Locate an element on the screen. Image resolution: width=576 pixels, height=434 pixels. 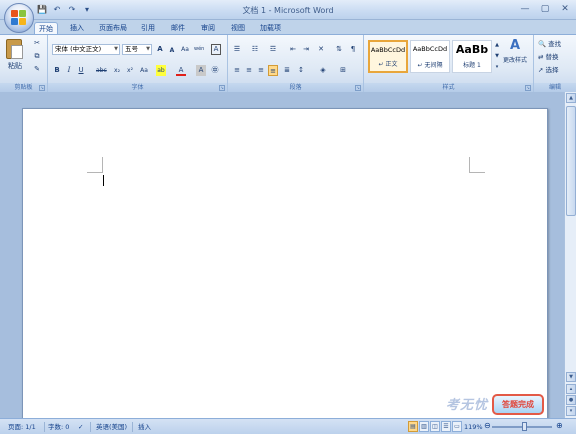
italic-button: I is located at coordinates (69, 70).